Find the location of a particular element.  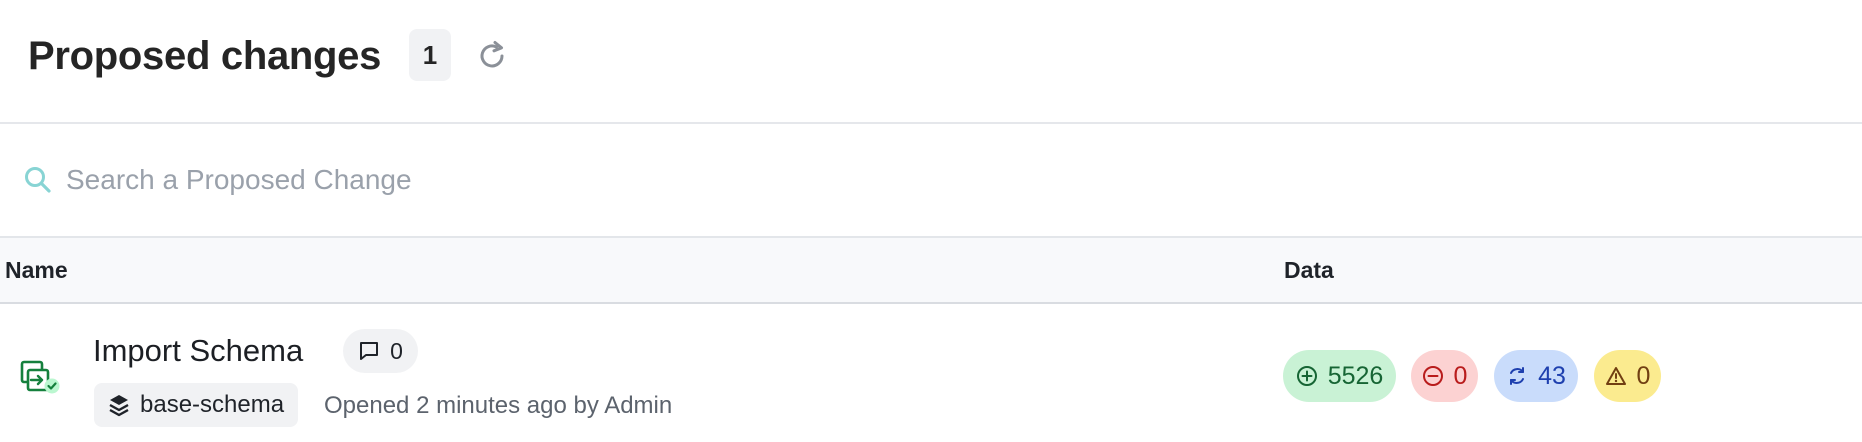

proposed-change-title: Import Schema is located at coordinates (198, 351).